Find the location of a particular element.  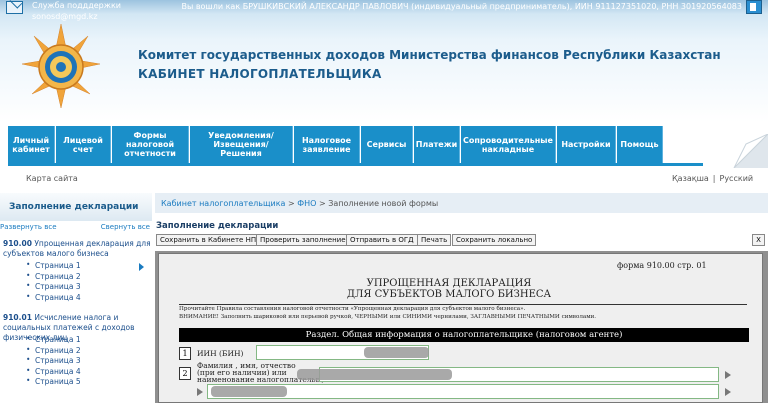

nav-personal-cabinet: Личный кабинет is located at coordinates (31, 144).